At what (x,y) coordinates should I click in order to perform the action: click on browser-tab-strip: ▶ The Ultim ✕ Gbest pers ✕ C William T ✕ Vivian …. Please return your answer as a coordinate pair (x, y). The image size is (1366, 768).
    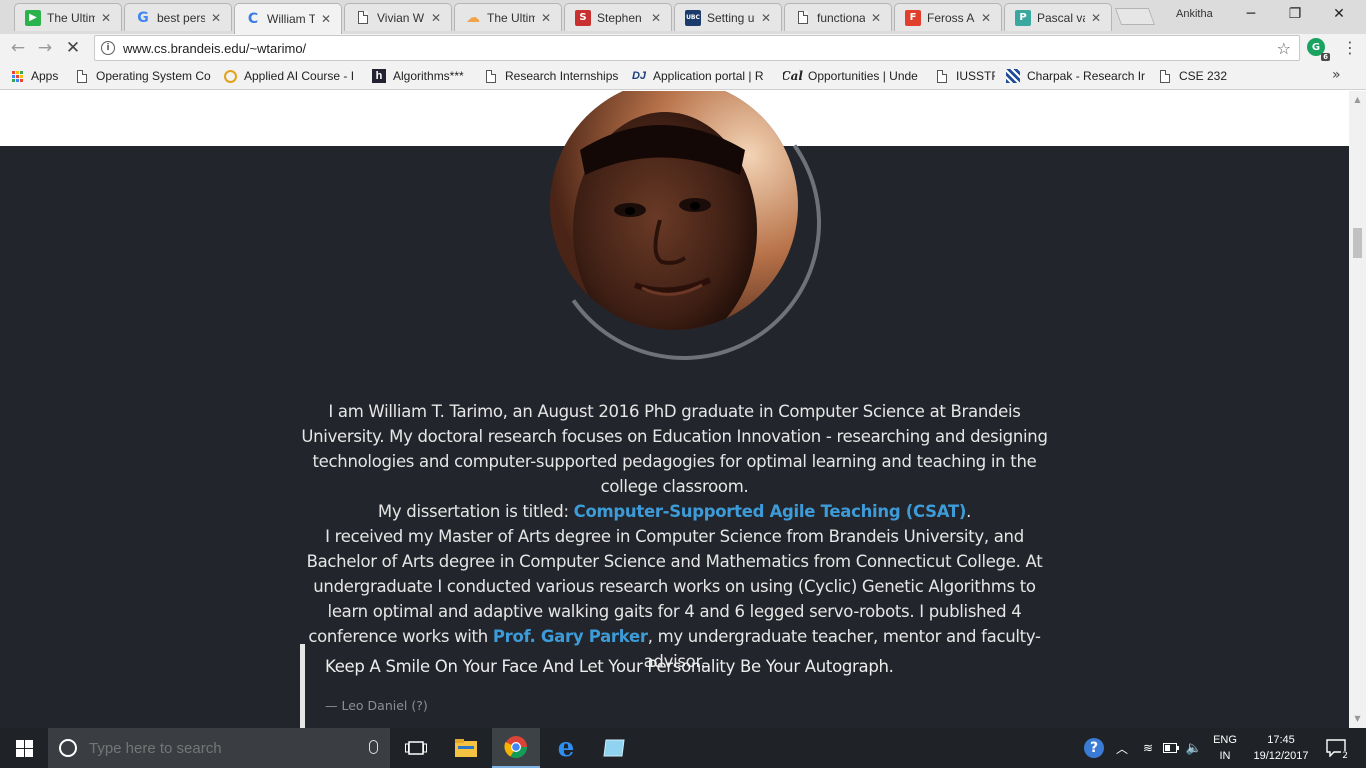
    Looking at the image, I should click on (683, 17).